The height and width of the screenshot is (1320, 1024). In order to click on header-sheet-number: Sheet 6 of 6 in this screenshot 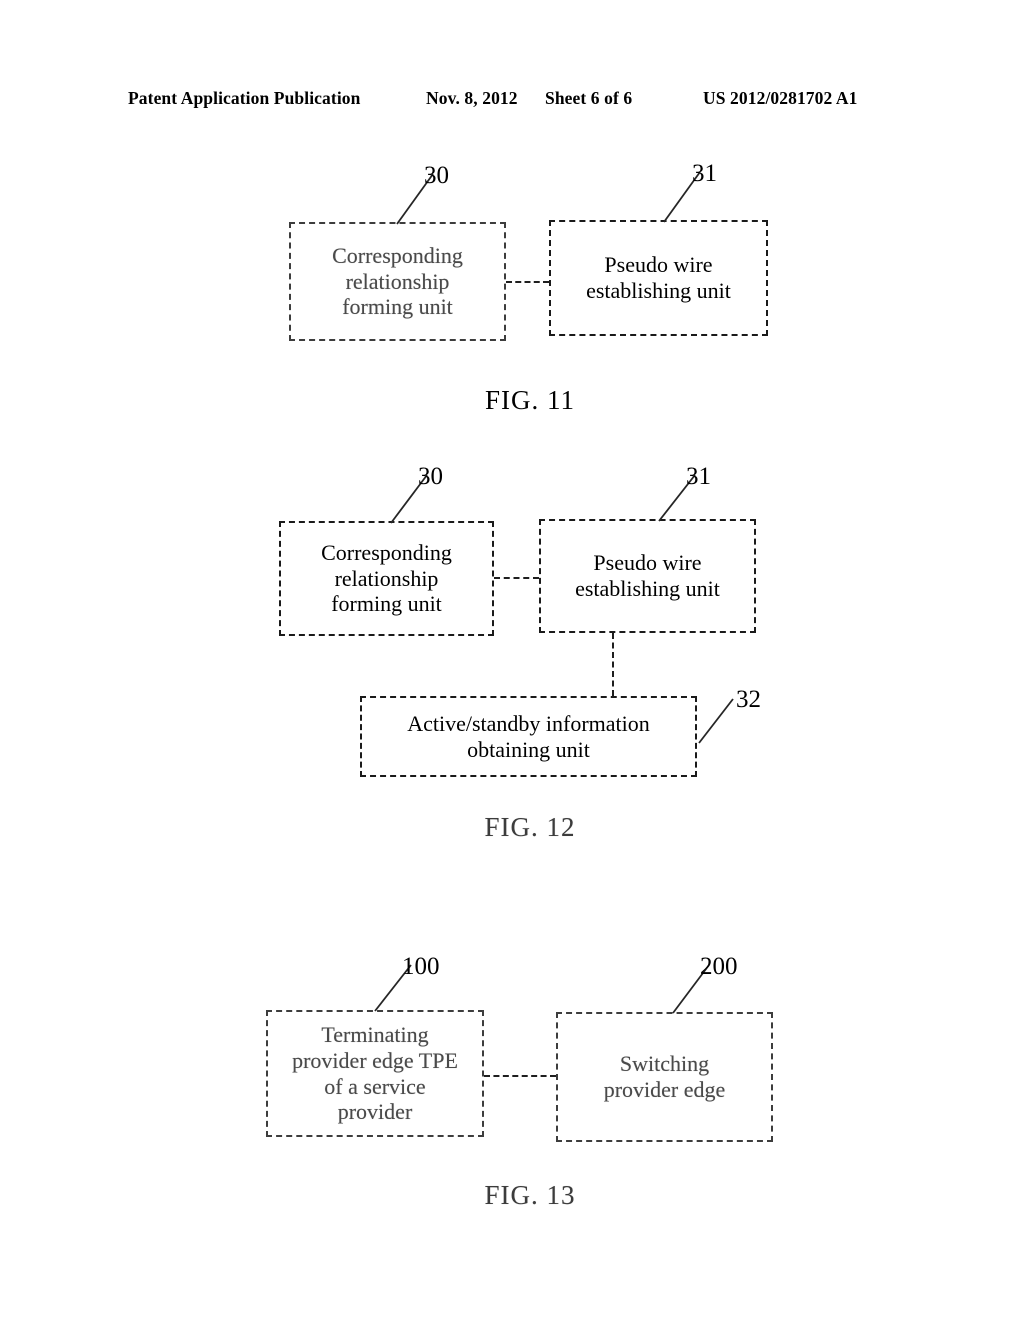, I will do `click(589, 98)`.